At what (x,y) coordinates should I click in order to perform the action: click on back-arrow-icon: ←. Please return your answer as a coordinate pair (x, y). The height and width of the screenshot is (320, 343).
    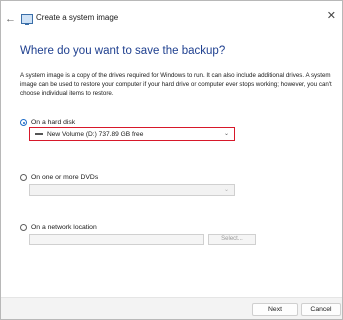
    Looking at the image, I should click on (10, 19).